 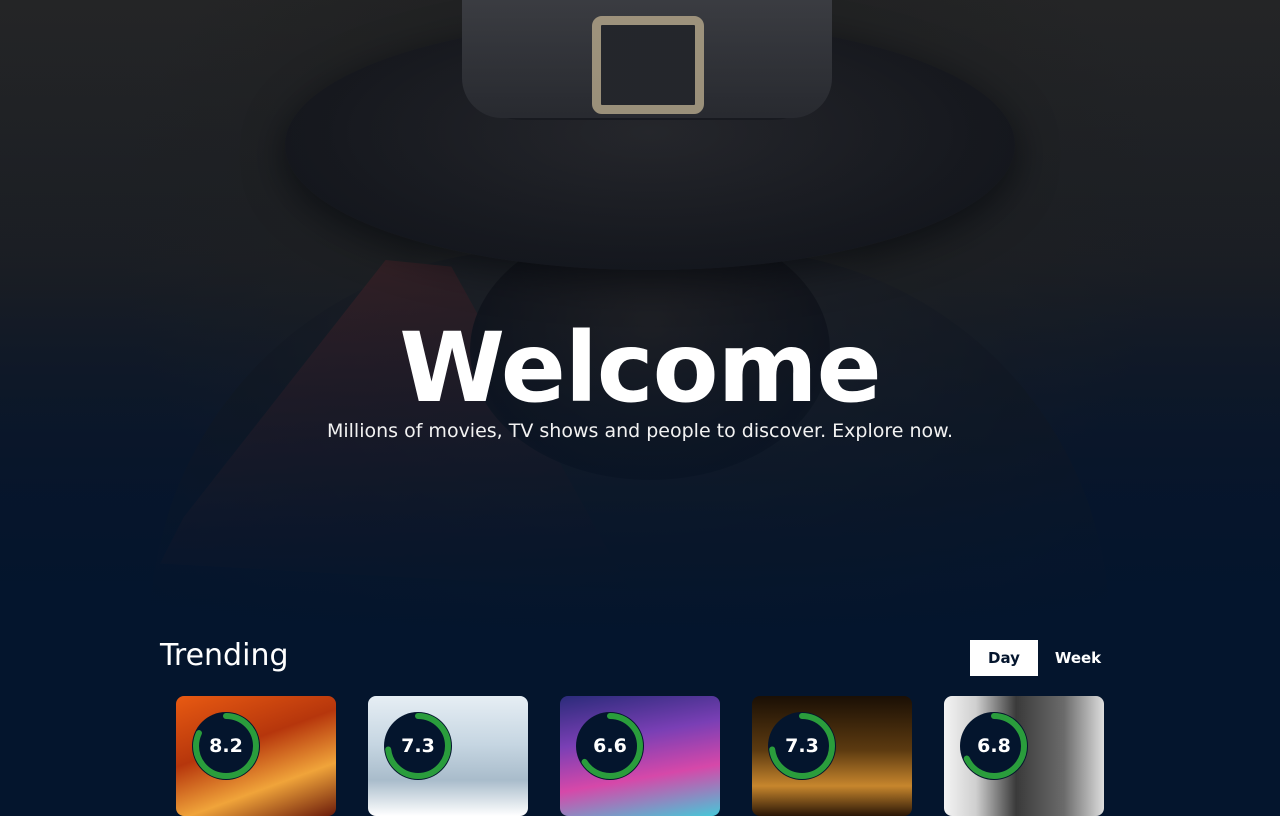 I want to click on tab-week: Week, so click(x=1078, y=658).